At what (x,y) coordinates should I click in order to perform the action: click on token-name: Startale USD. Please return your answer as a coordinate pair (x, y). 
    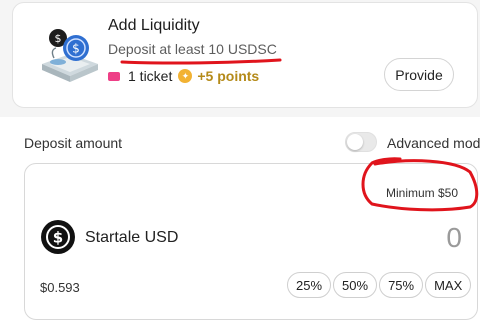
    Looking at the image, I should click on (132, 237).